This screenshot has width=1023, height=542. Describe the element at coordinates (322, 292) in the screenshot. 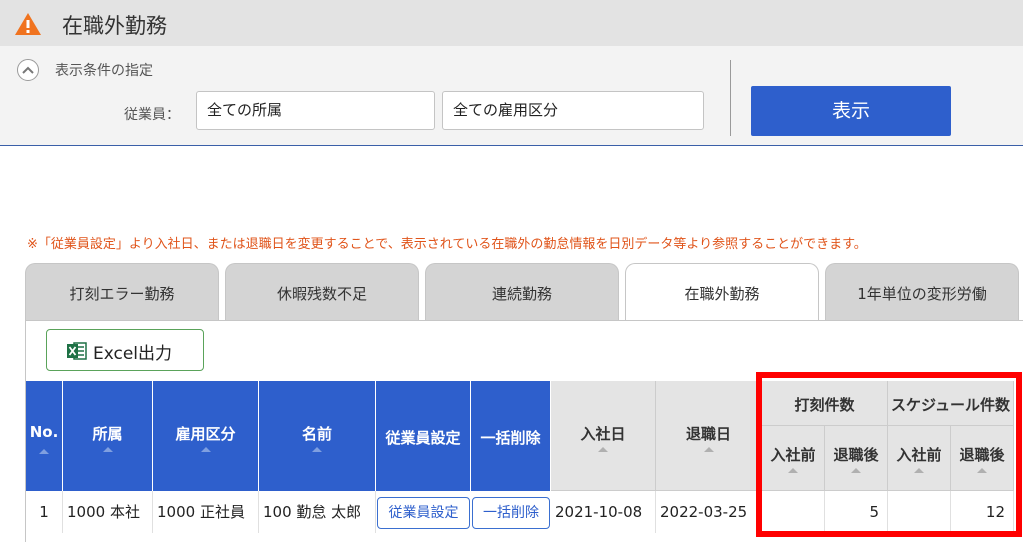

I see `tab-leave-shortage: 休暇残数不足` at that location.